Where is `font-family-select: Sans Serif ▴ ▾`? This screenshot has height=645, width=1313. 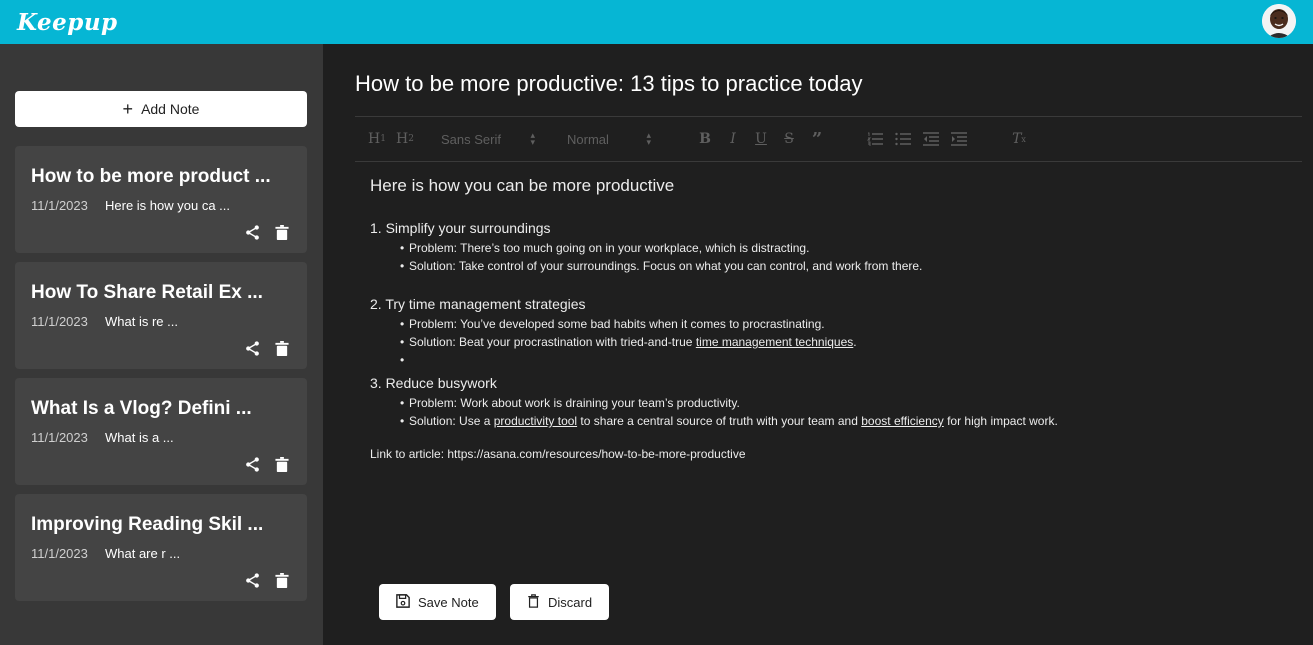 font-family-select: Sans Serif ▴ ▾ is located at coordinates (489, 138).